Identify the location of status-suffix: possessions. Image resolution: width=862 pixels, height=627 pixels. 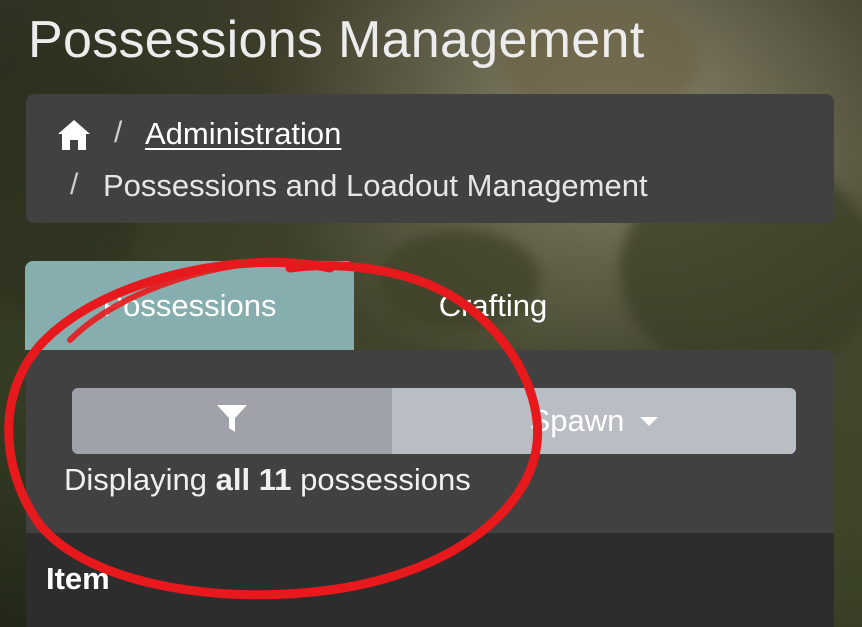
(381, 479).